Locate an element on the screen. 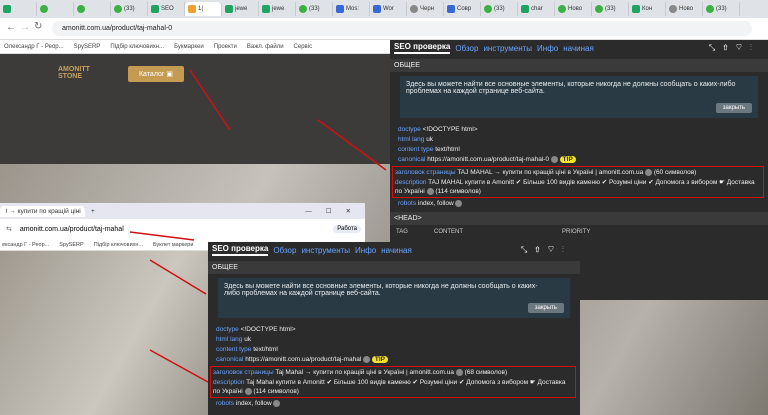 This screenshot has width=768, height=415. arrow-to-highlight2 is located at coordinates (179, 366).